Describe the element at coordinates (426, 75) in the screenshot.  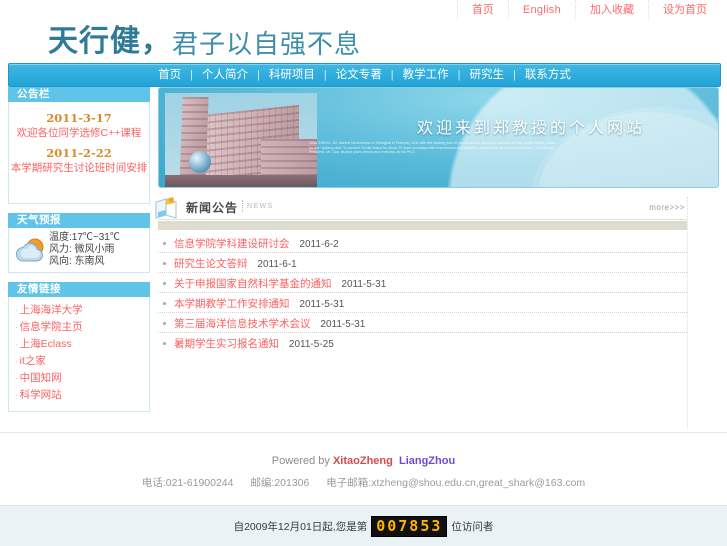
I see `nav-item-teaching: 教学工作` at that location.